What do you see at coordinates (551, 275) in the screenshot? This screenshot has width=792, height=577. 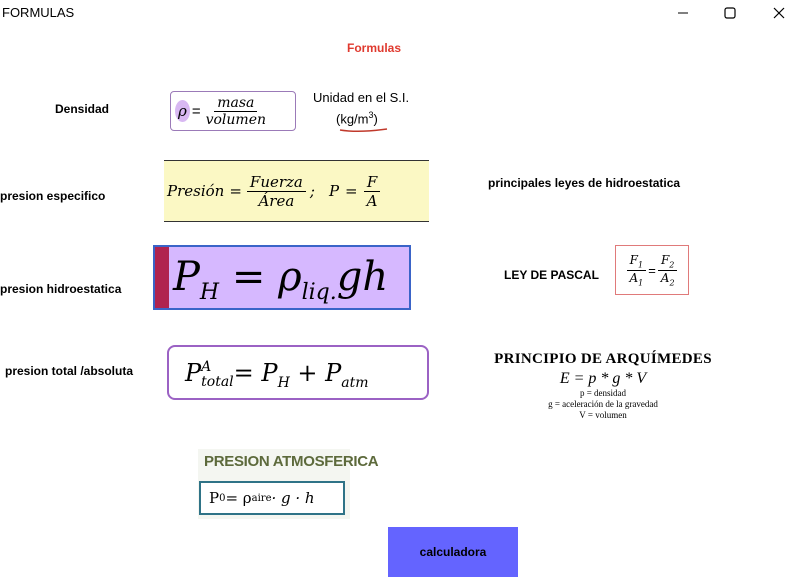 I see `label-ley-pascal: LEY DE PASCAL` at bounding box center [551, 275].